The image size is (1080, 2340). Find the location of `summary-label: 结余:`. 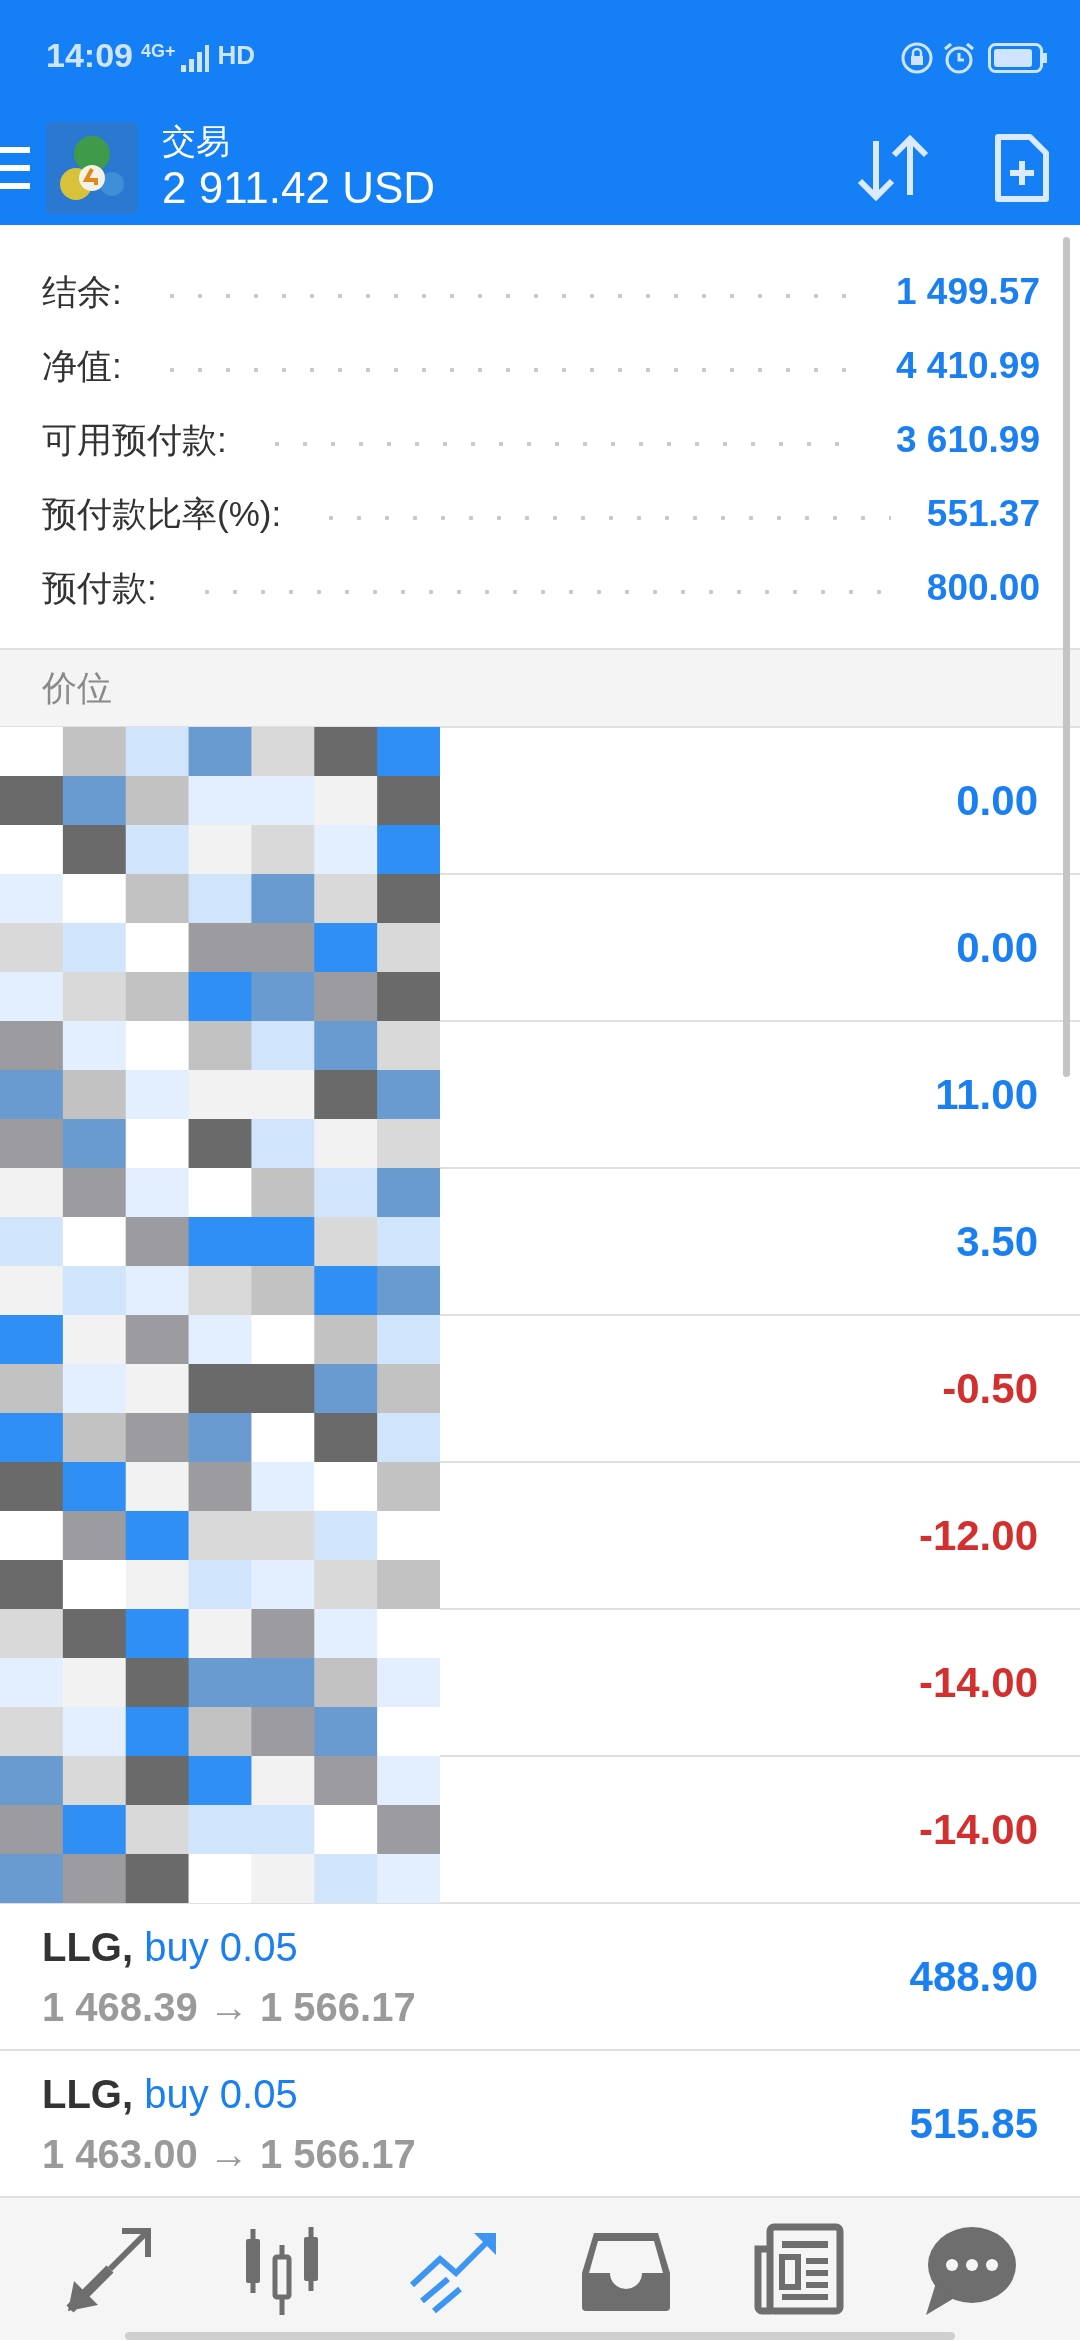

summary-label: 结余: is located at coordinates (82, 291).